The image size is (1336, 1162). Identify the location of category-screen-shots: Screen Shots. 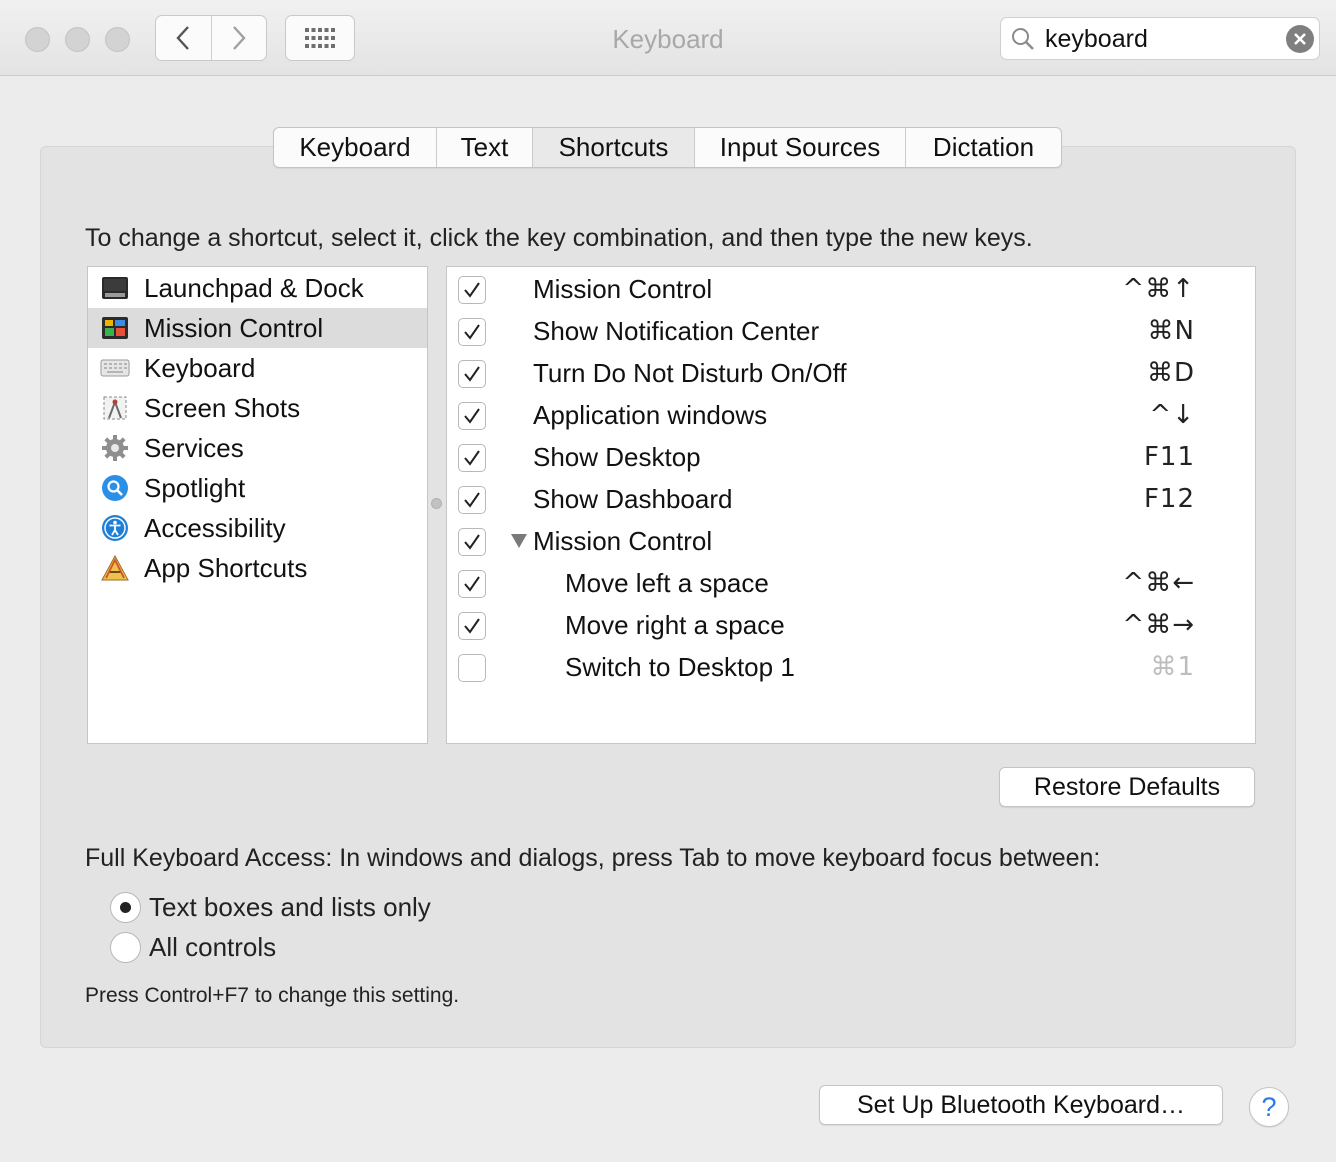
(257, 408).